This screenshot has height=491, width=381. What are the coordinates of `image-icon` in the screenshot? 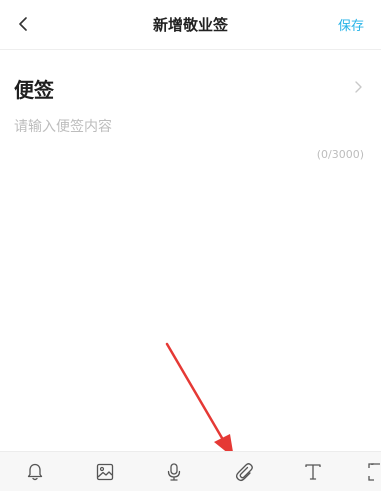 It's located at (105, 472).